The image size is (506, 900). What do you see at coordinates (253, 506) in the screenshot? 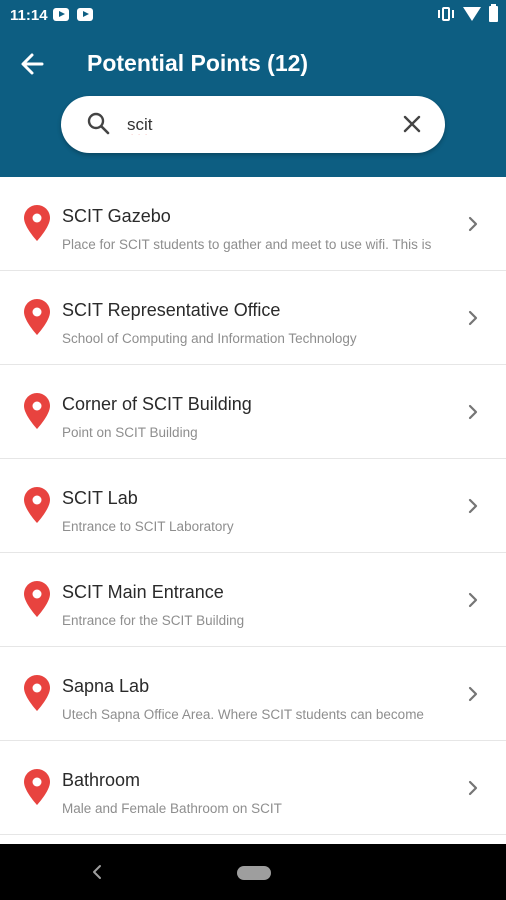
I see `list-item: SCIT Lab Entrance to SCIT Laboratory` at bounding box center [253, 506].